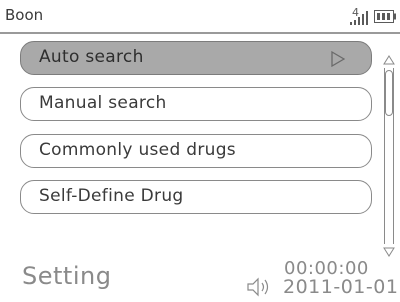 This screenshot has width=400, height=302. I want to click on menu-item-label: Self-Define Drug, so click(111, 196).